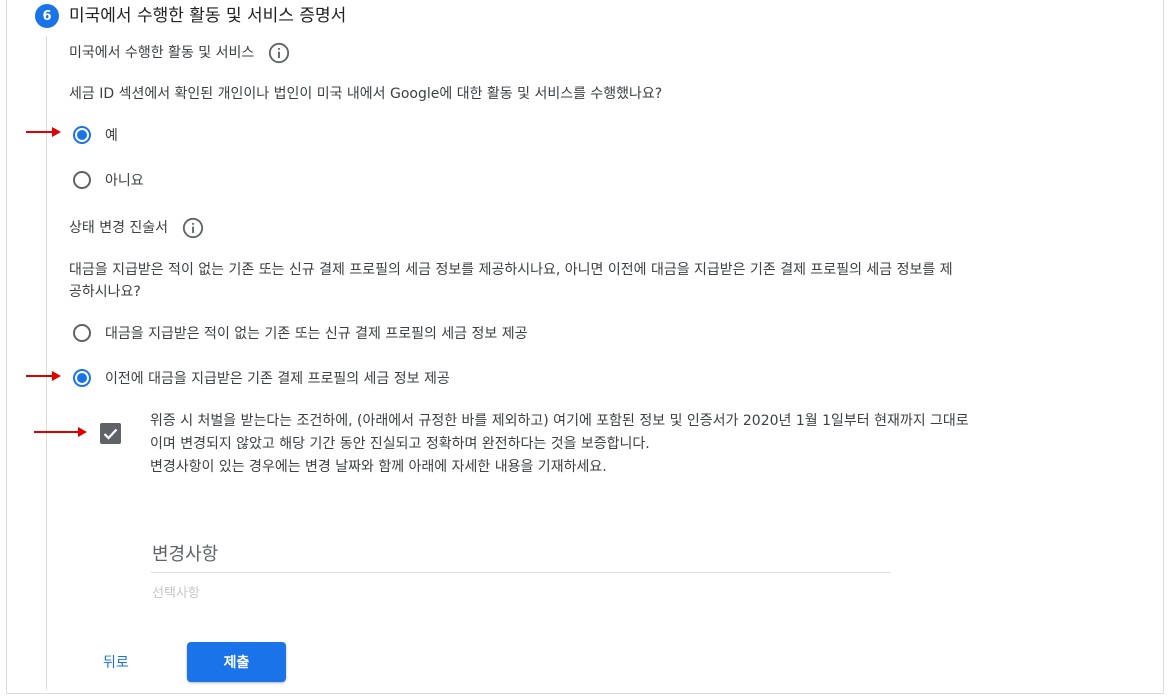 The width and height of the screenshot is (1170, 696). I want to click on step-title: 미국에서 수행한 활동 및 서비스 증명서, so click(208, 16).